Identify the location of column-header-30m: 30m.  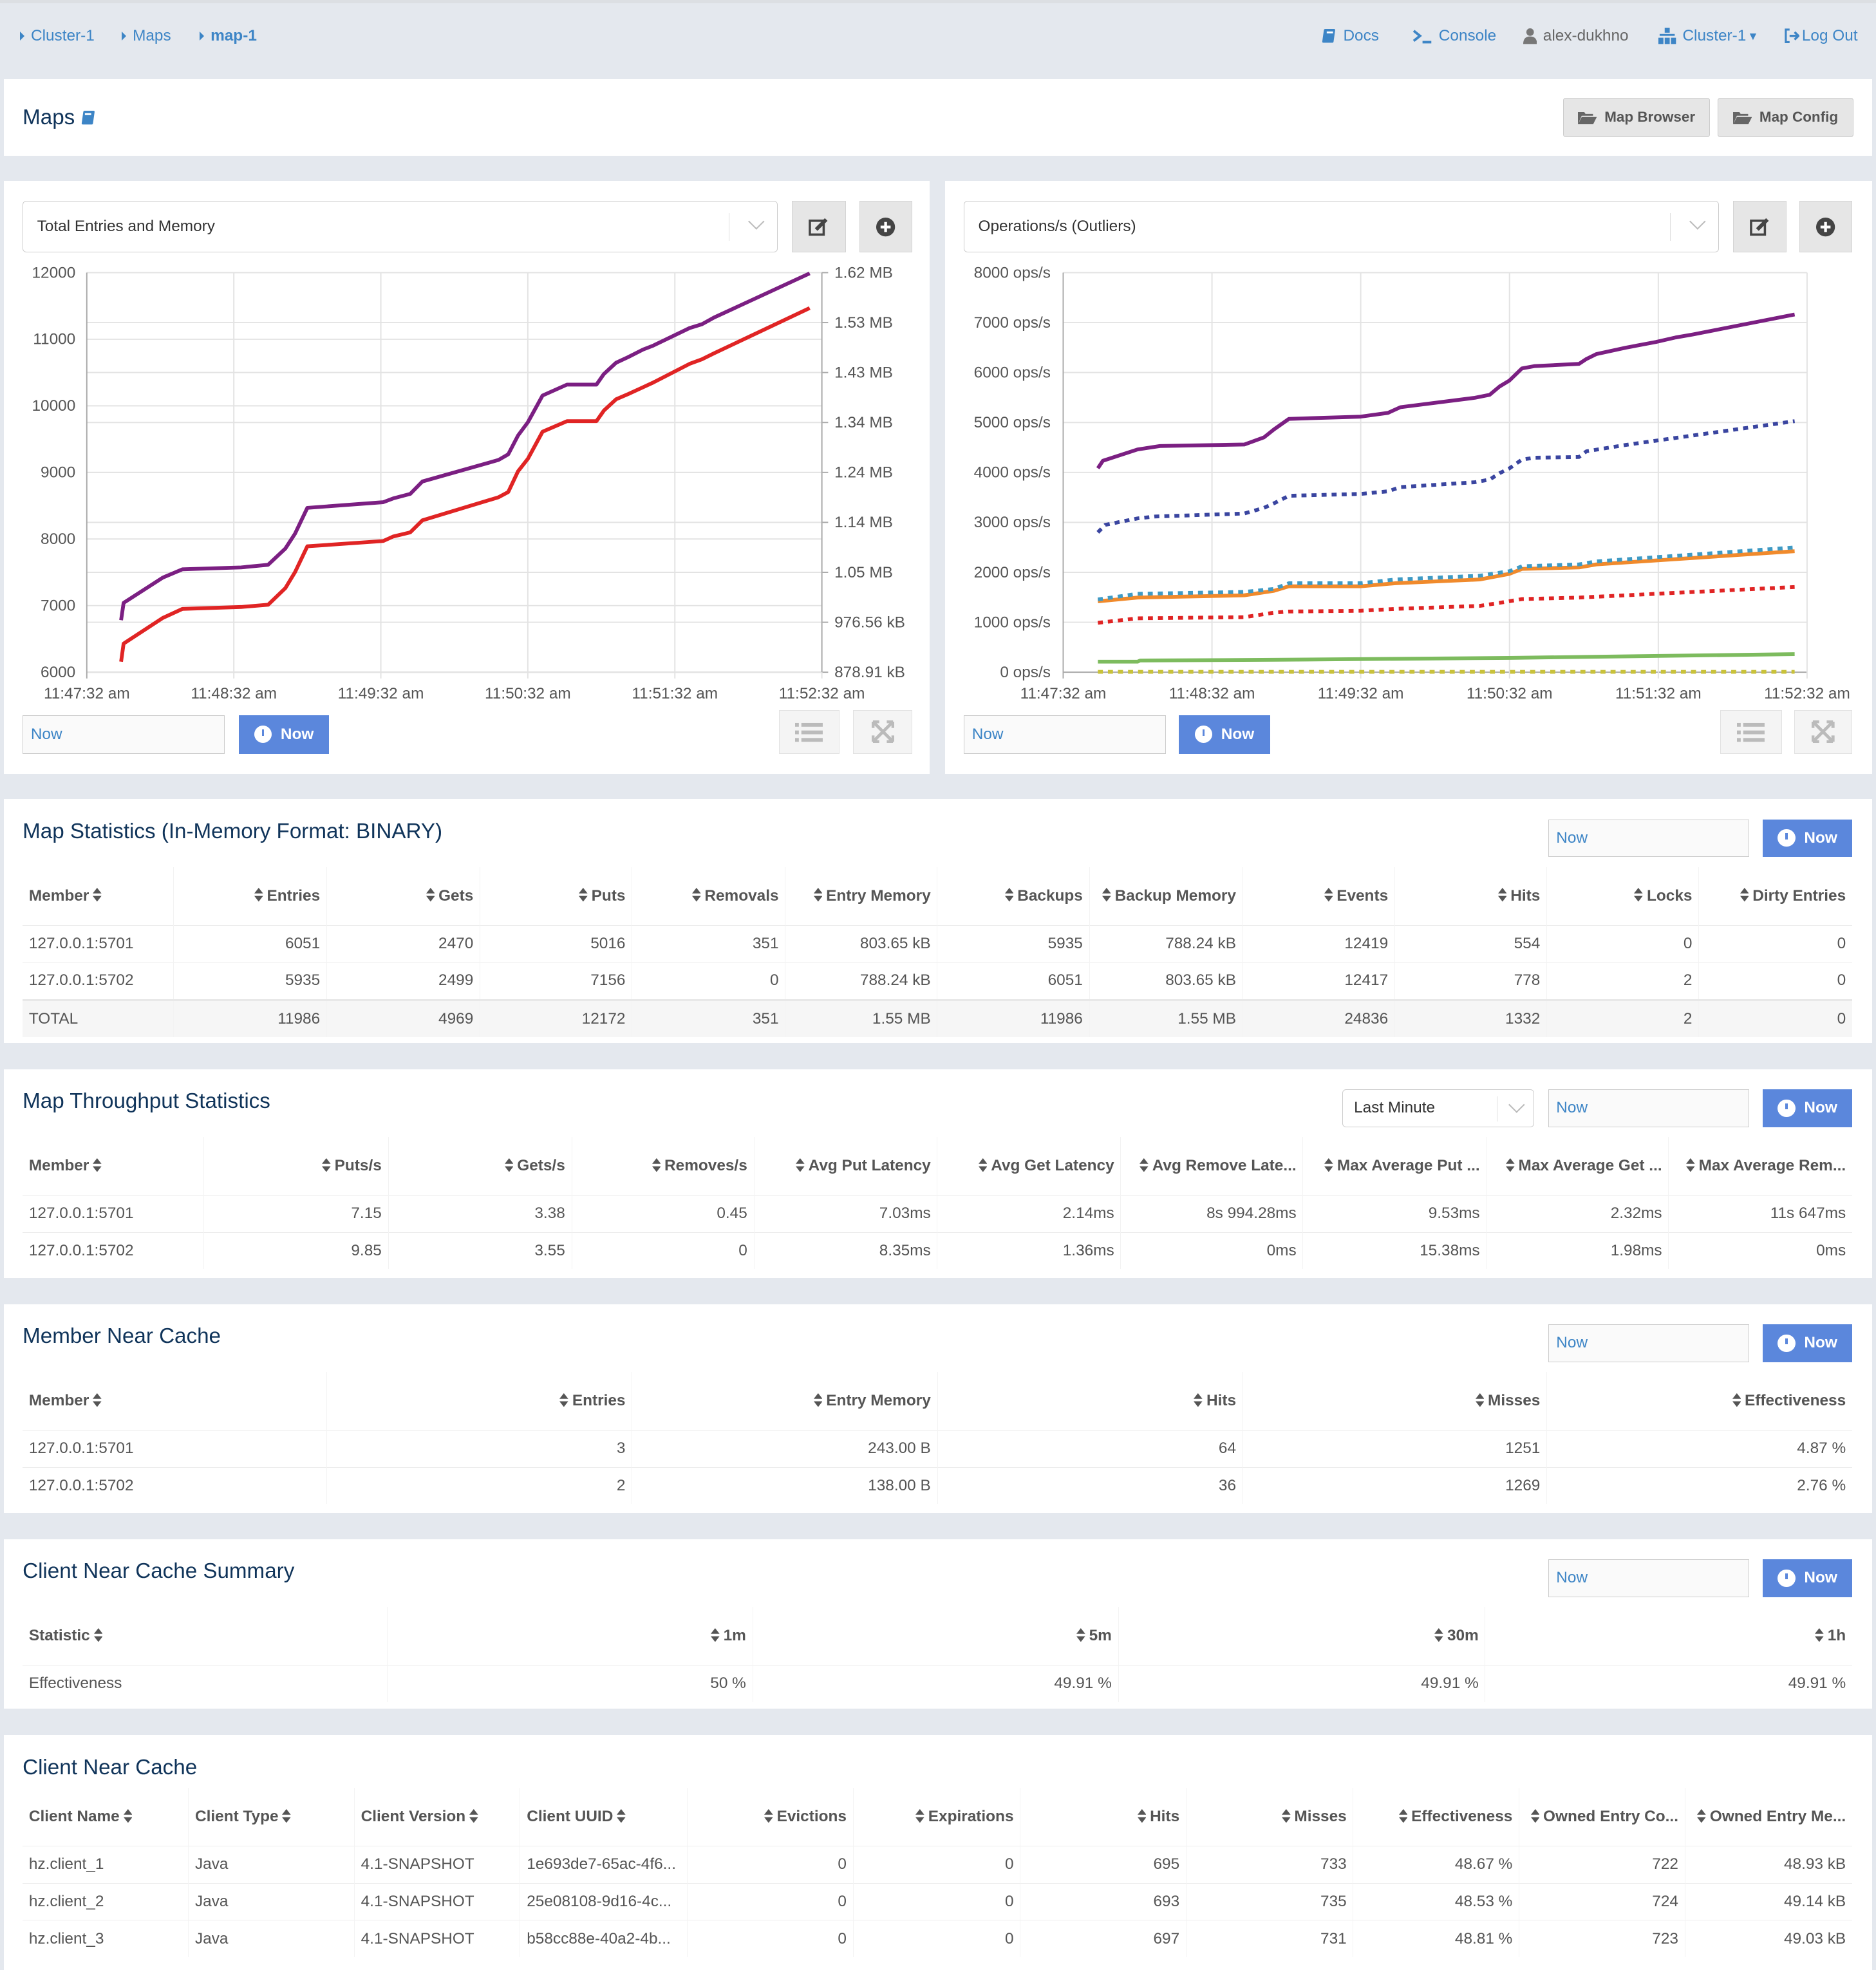
(1301, 1636).